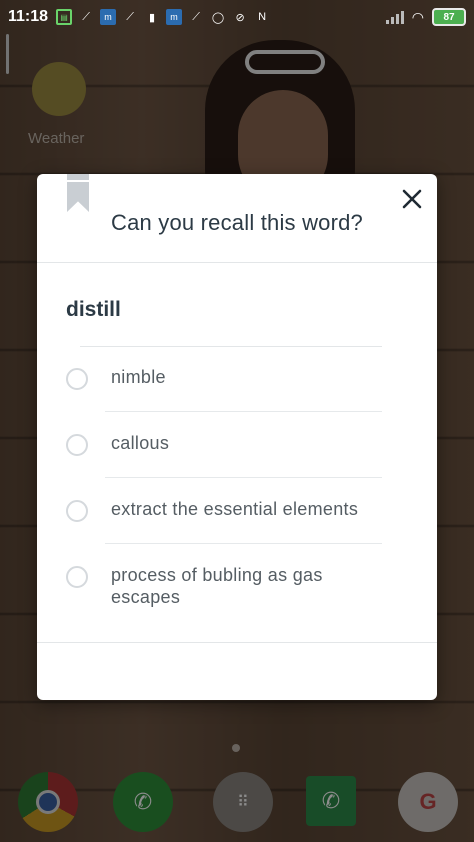 The height and width of the screenshot is (842, 474). What do you see at coordinates (394, 17) in the screenshot?
I see `signal-icon` at bounding box center [394, 17].